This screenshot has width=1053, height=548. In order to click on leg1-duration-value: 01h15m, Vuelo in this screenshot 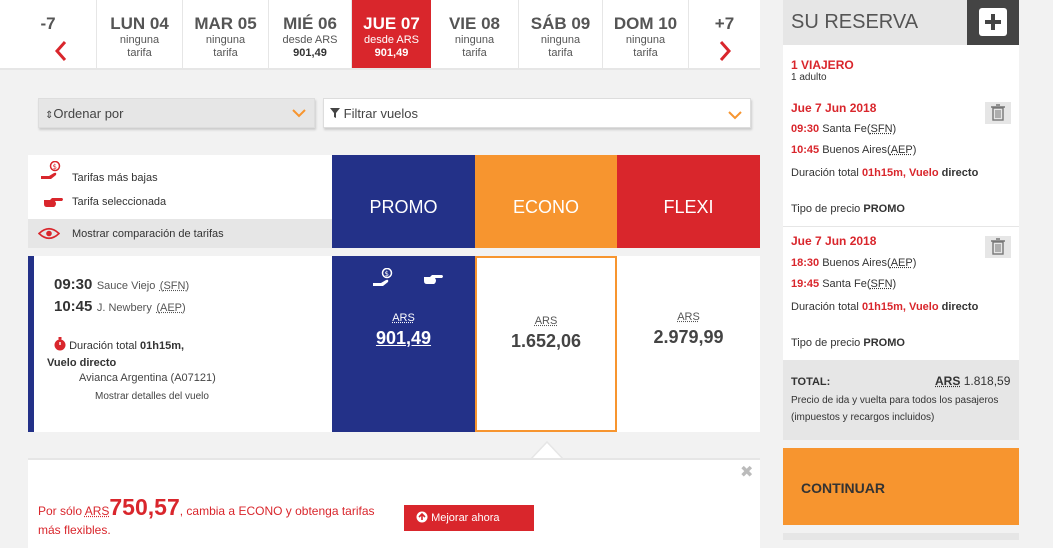, I will do `click(900, 173)`.